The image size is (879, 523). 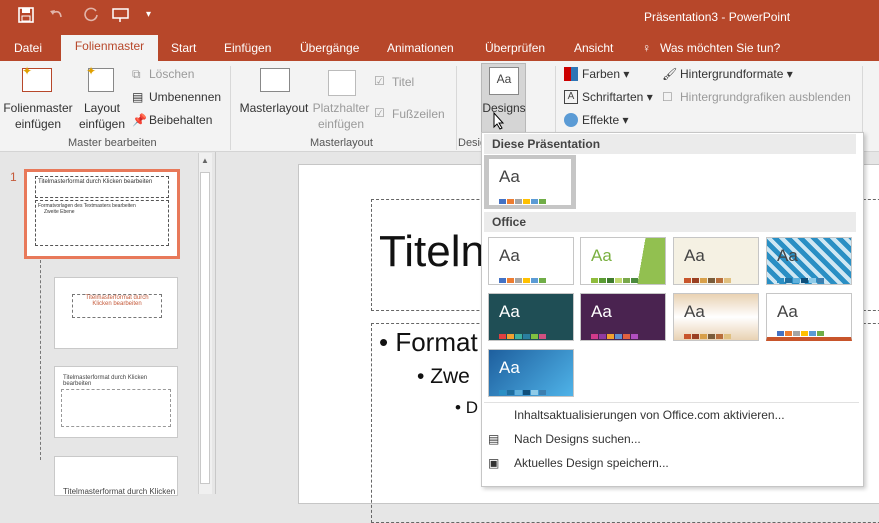 What do you see at coordinates (617, 97) in the screenshot?
I see `fonts-button: Schriftarten ▾` at bounding box center [617, 97].